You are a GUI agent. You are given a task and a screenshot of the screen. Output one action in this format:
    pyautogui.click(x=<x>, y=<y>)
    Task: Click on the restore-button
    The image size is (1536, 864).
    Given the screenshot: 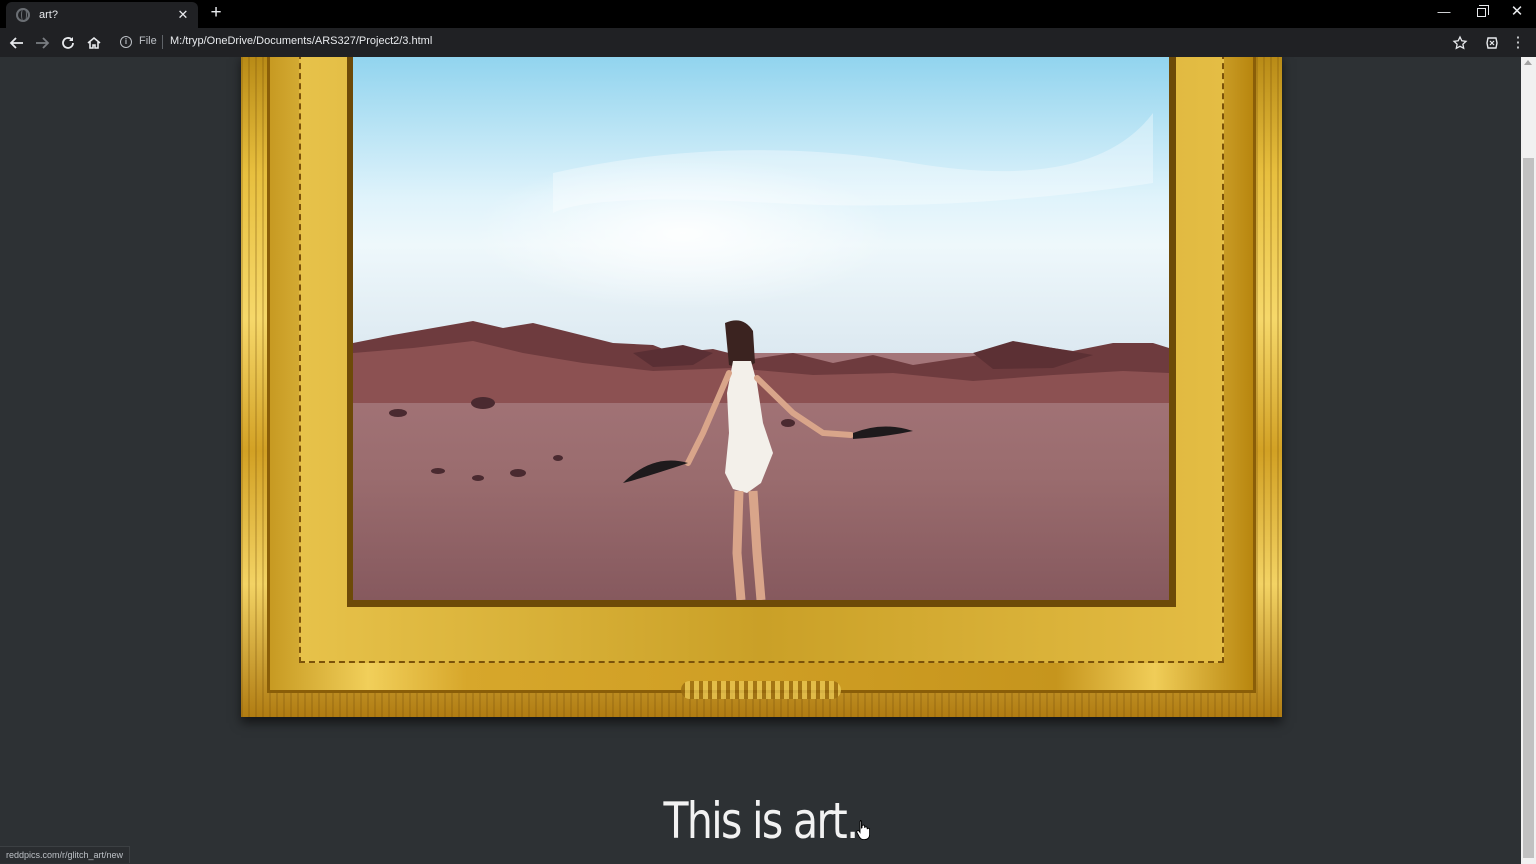 What is the action you would take?
    pyautogui.click(x=1481, y=13)
    